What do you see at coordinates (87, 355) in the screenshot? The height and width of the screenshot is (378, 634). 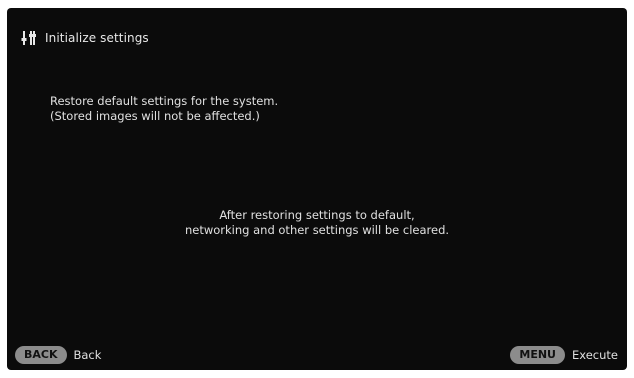 I see `back-label: Back` at bounding box center [87, 355].